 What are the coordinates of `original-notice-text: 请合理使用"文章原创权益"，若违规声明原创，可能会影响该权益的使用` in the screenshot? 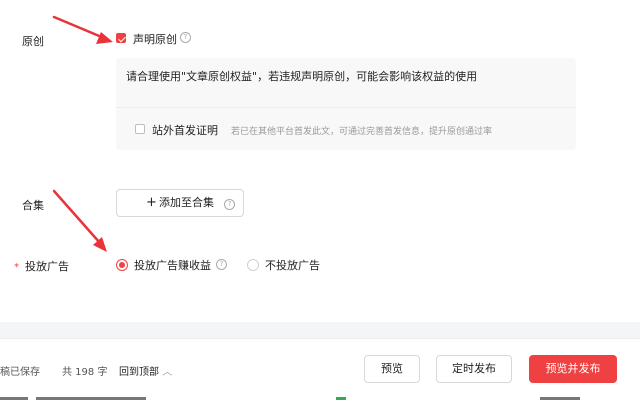 It's located at (302, 76).